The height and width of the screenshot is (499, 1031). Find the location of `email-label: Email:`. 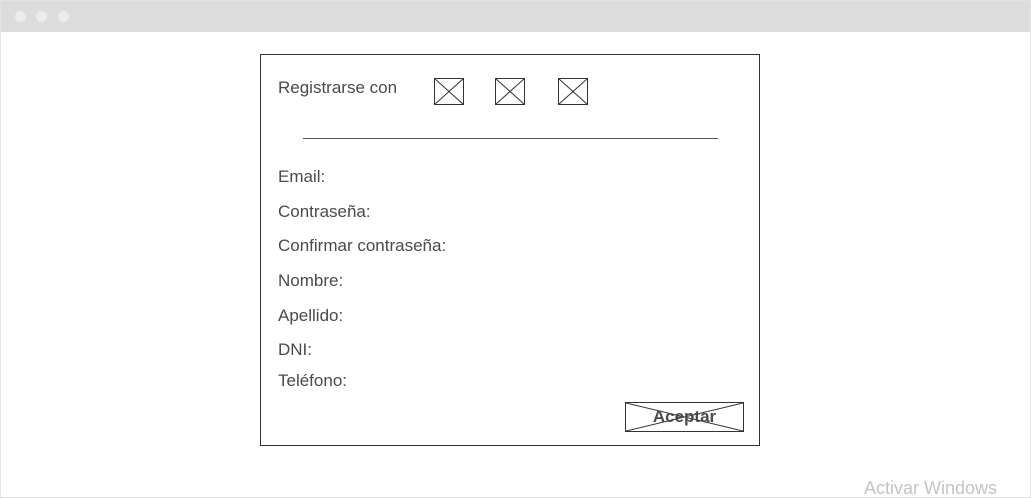

email-label: Email: is located at coordinates (302, 176).